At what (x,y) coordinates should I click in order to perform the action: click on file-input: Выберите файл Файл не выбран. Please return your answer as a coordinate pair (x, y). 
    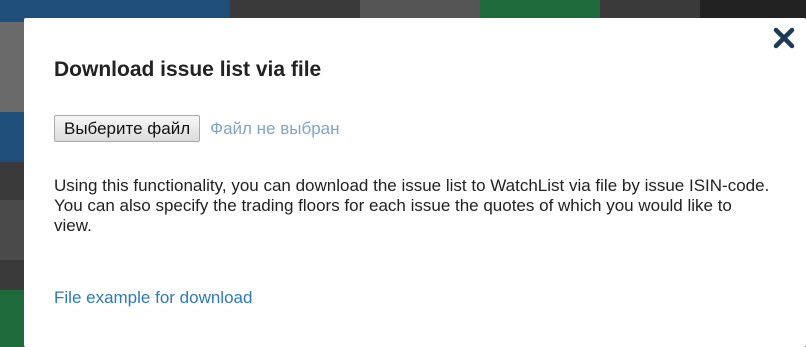
    Looking at the image, I should click on (197, 128).